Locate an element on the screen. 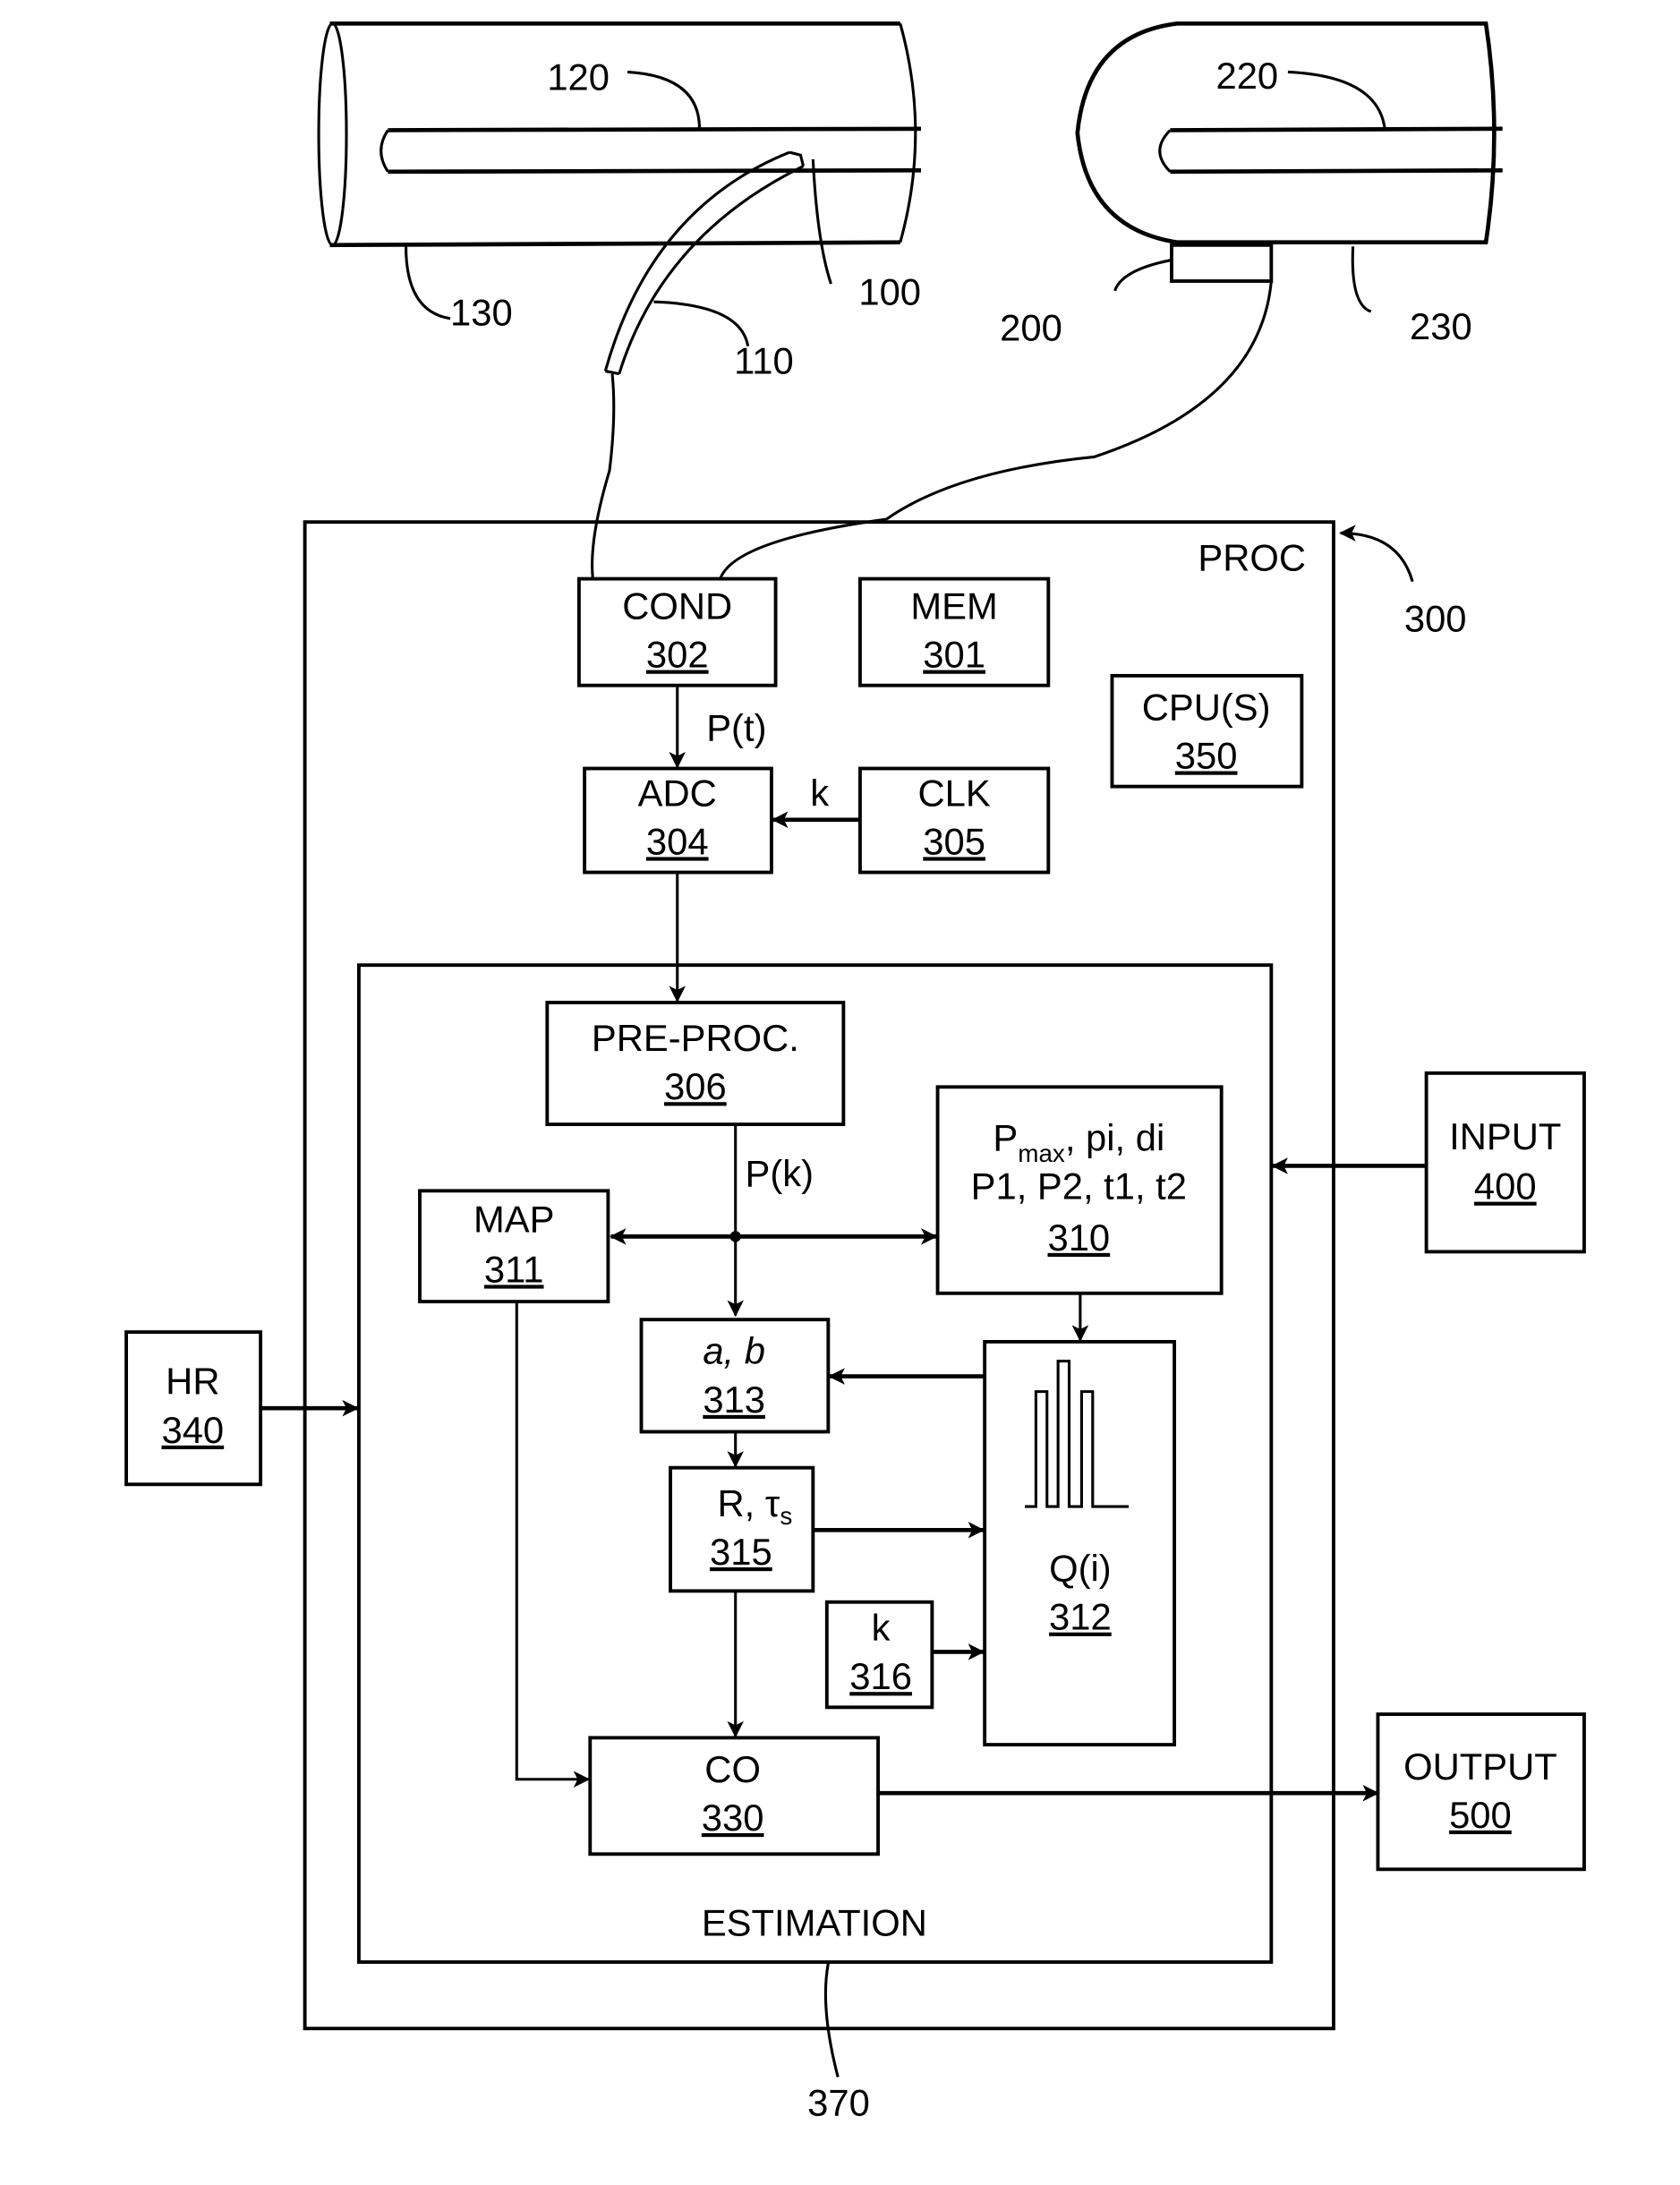 The width and height of the screenshot is (1680, 2185). block-input: INPUT 400 is located at coordinates (1505, 1162).